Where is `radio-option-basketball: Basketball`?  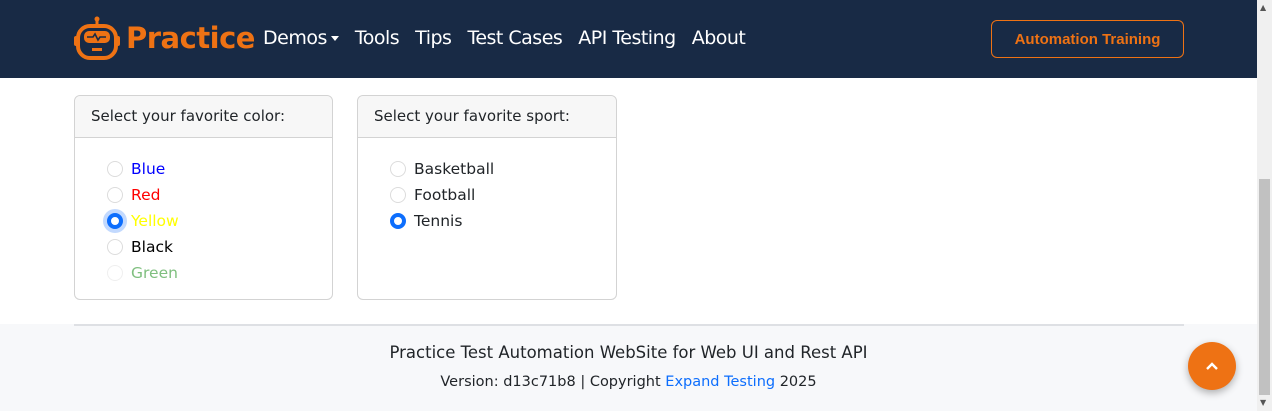
radio-option-basketball: Basketball is located at coordinates (503, 169).